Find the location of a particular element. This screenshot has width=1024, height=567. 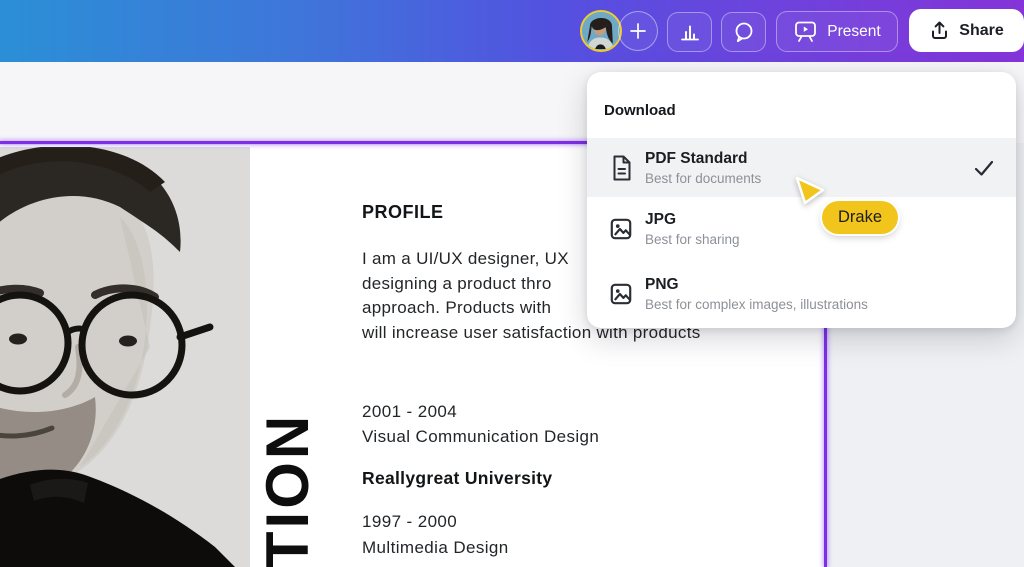

education-years: 2001 - 2004 is located at coordinates (409, 412).